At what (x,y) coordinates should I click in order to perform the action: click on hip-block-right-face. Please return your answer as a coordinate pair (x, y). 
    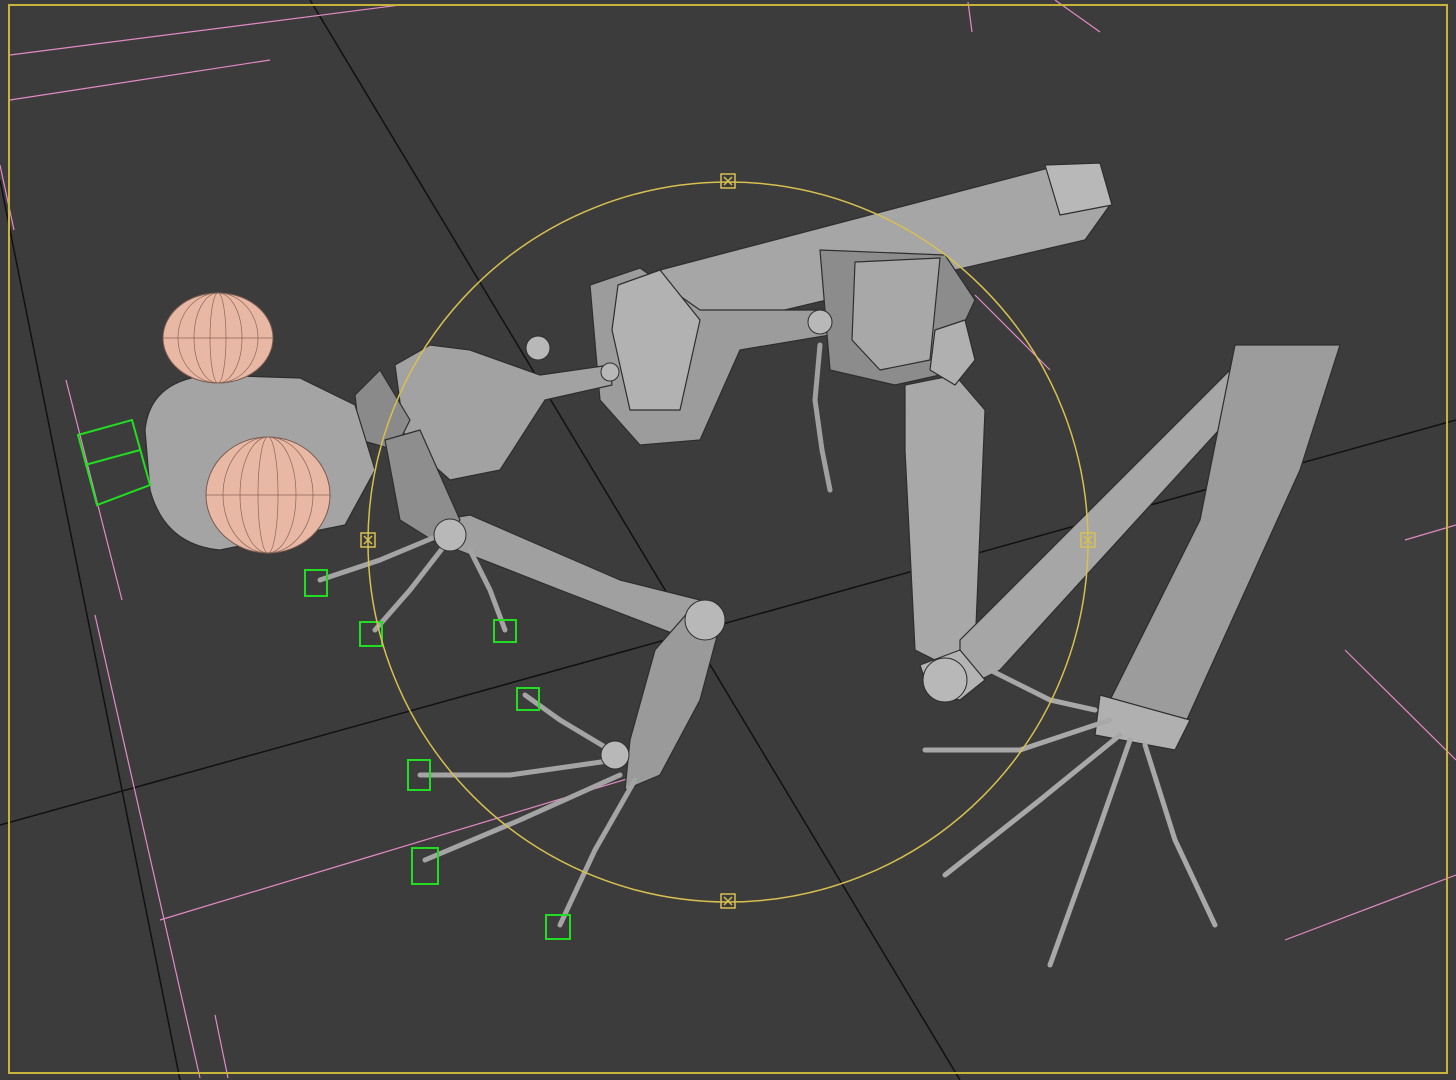
    Looking at the image, I should click on (896, 314).